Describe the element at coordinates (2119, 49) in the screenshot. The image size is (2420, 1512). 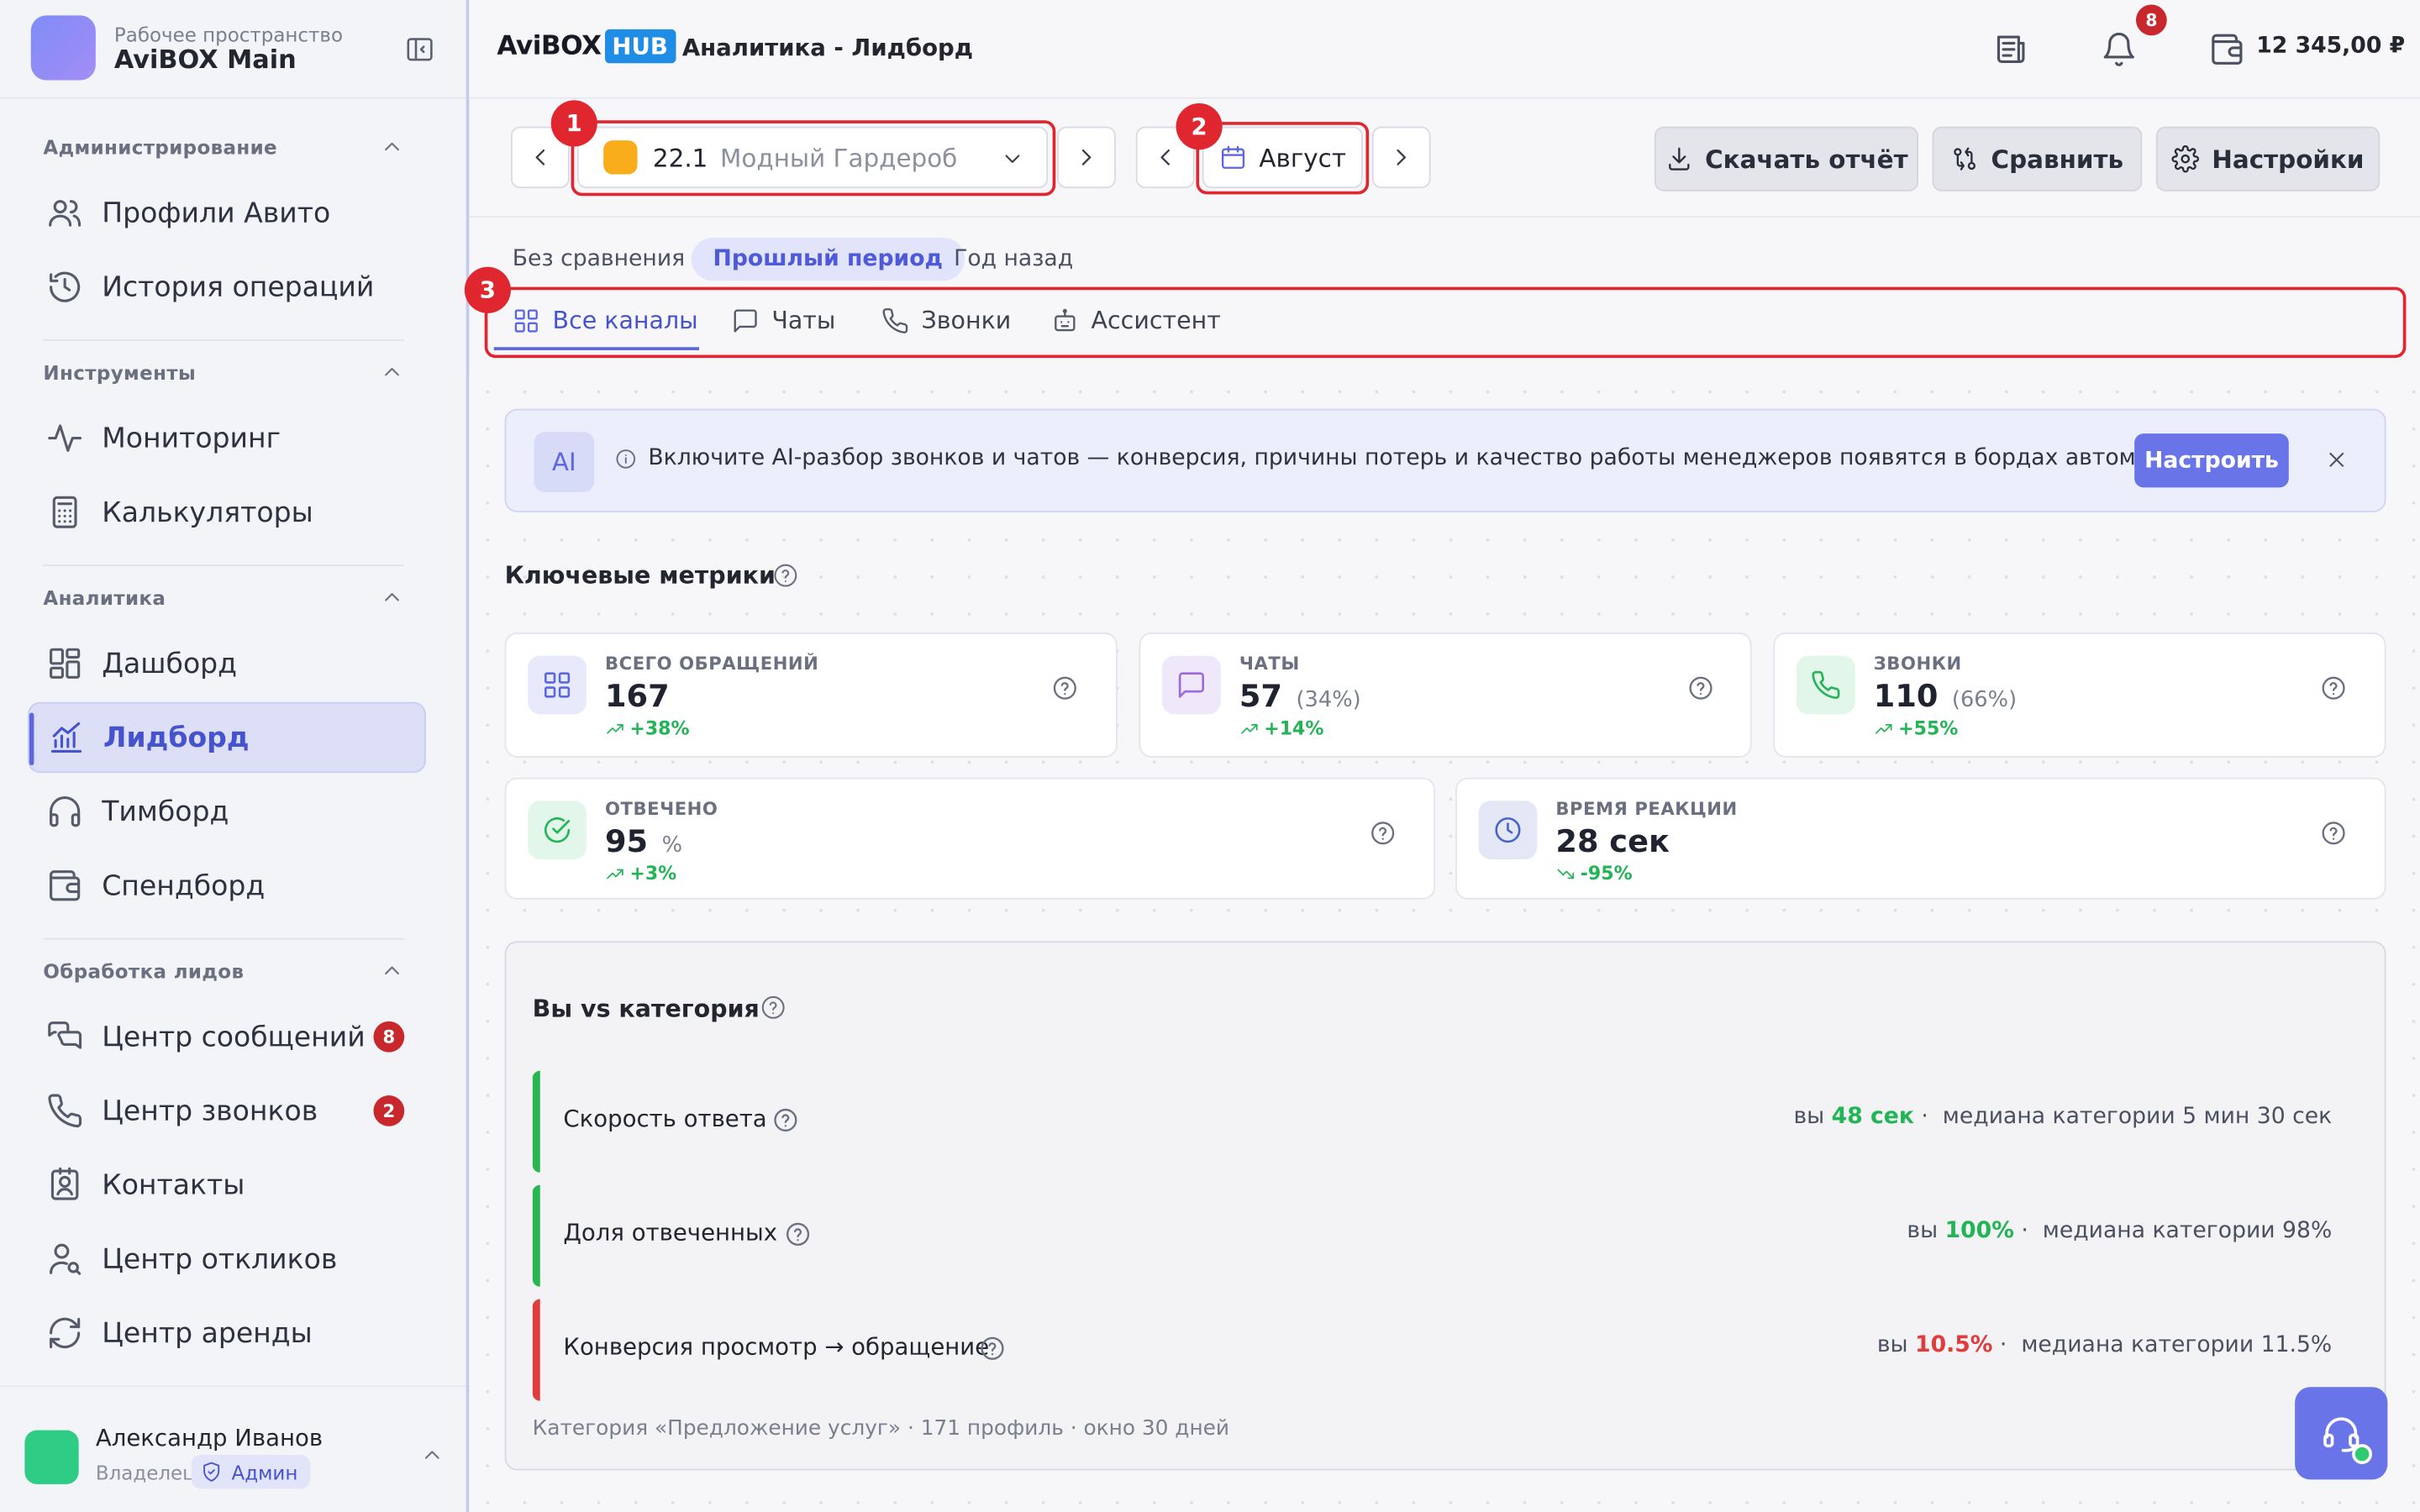
I see `bell-icon` at that location.